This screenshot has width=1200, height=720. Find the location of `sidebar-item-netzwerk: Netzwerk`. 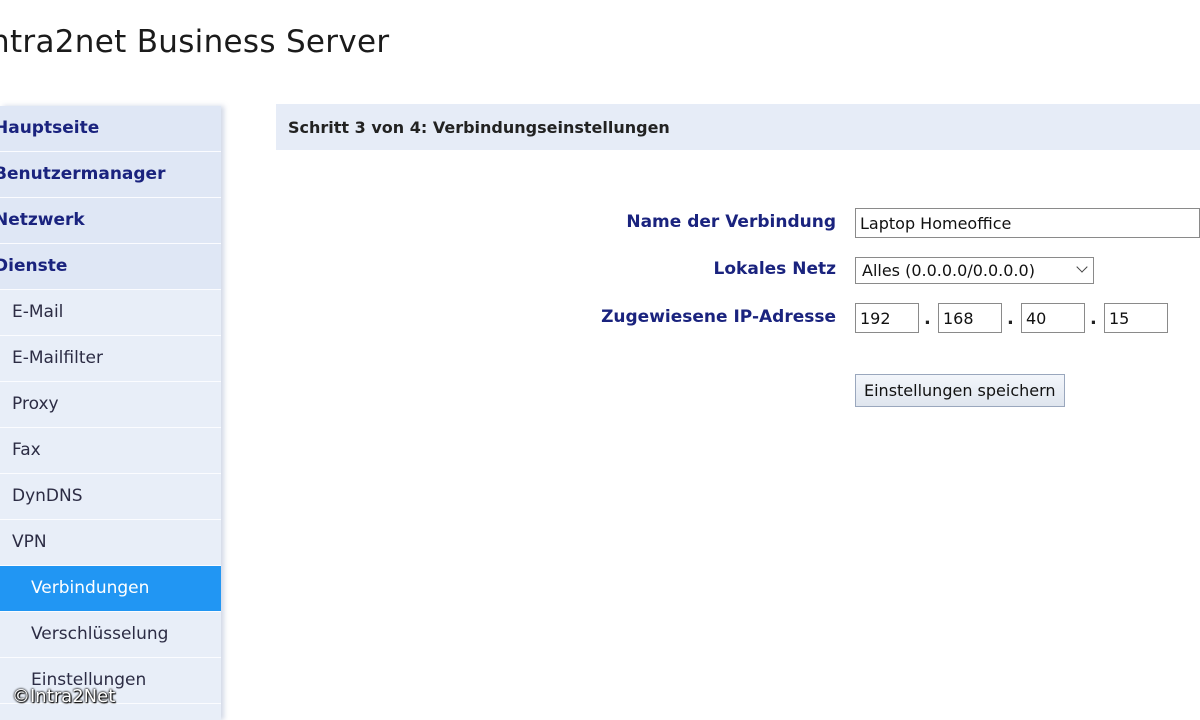

sidebar-item-netzwerk: Netzwerk is located at coordinates (110, 221).